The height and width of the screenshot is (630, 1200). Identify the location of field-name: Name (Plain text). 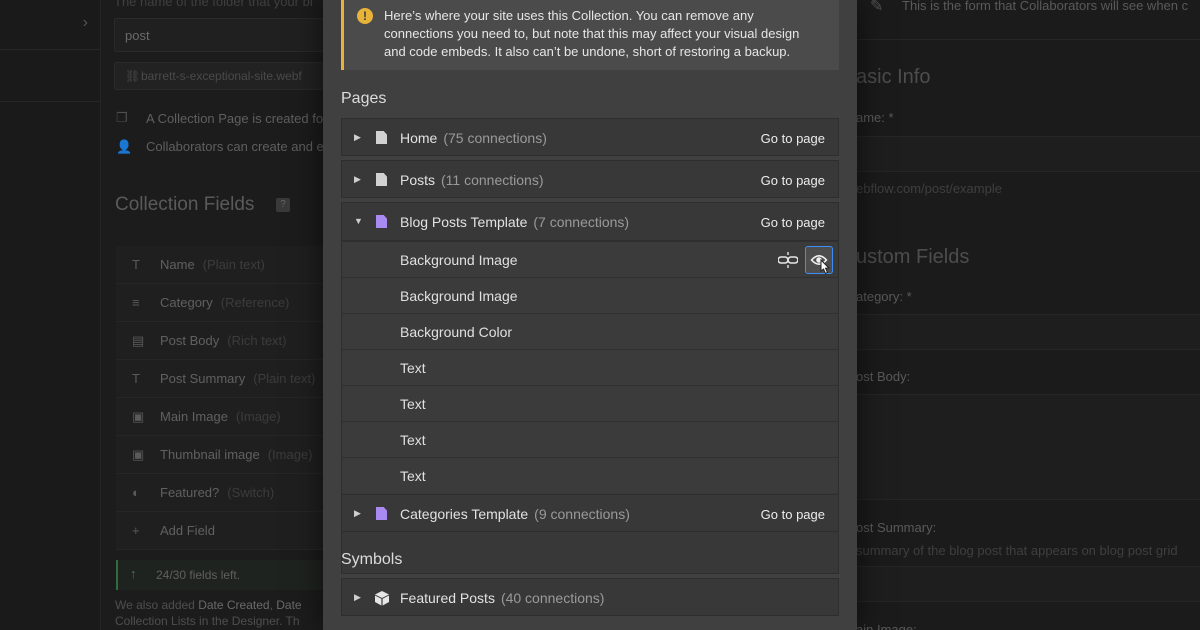
(212, 264).